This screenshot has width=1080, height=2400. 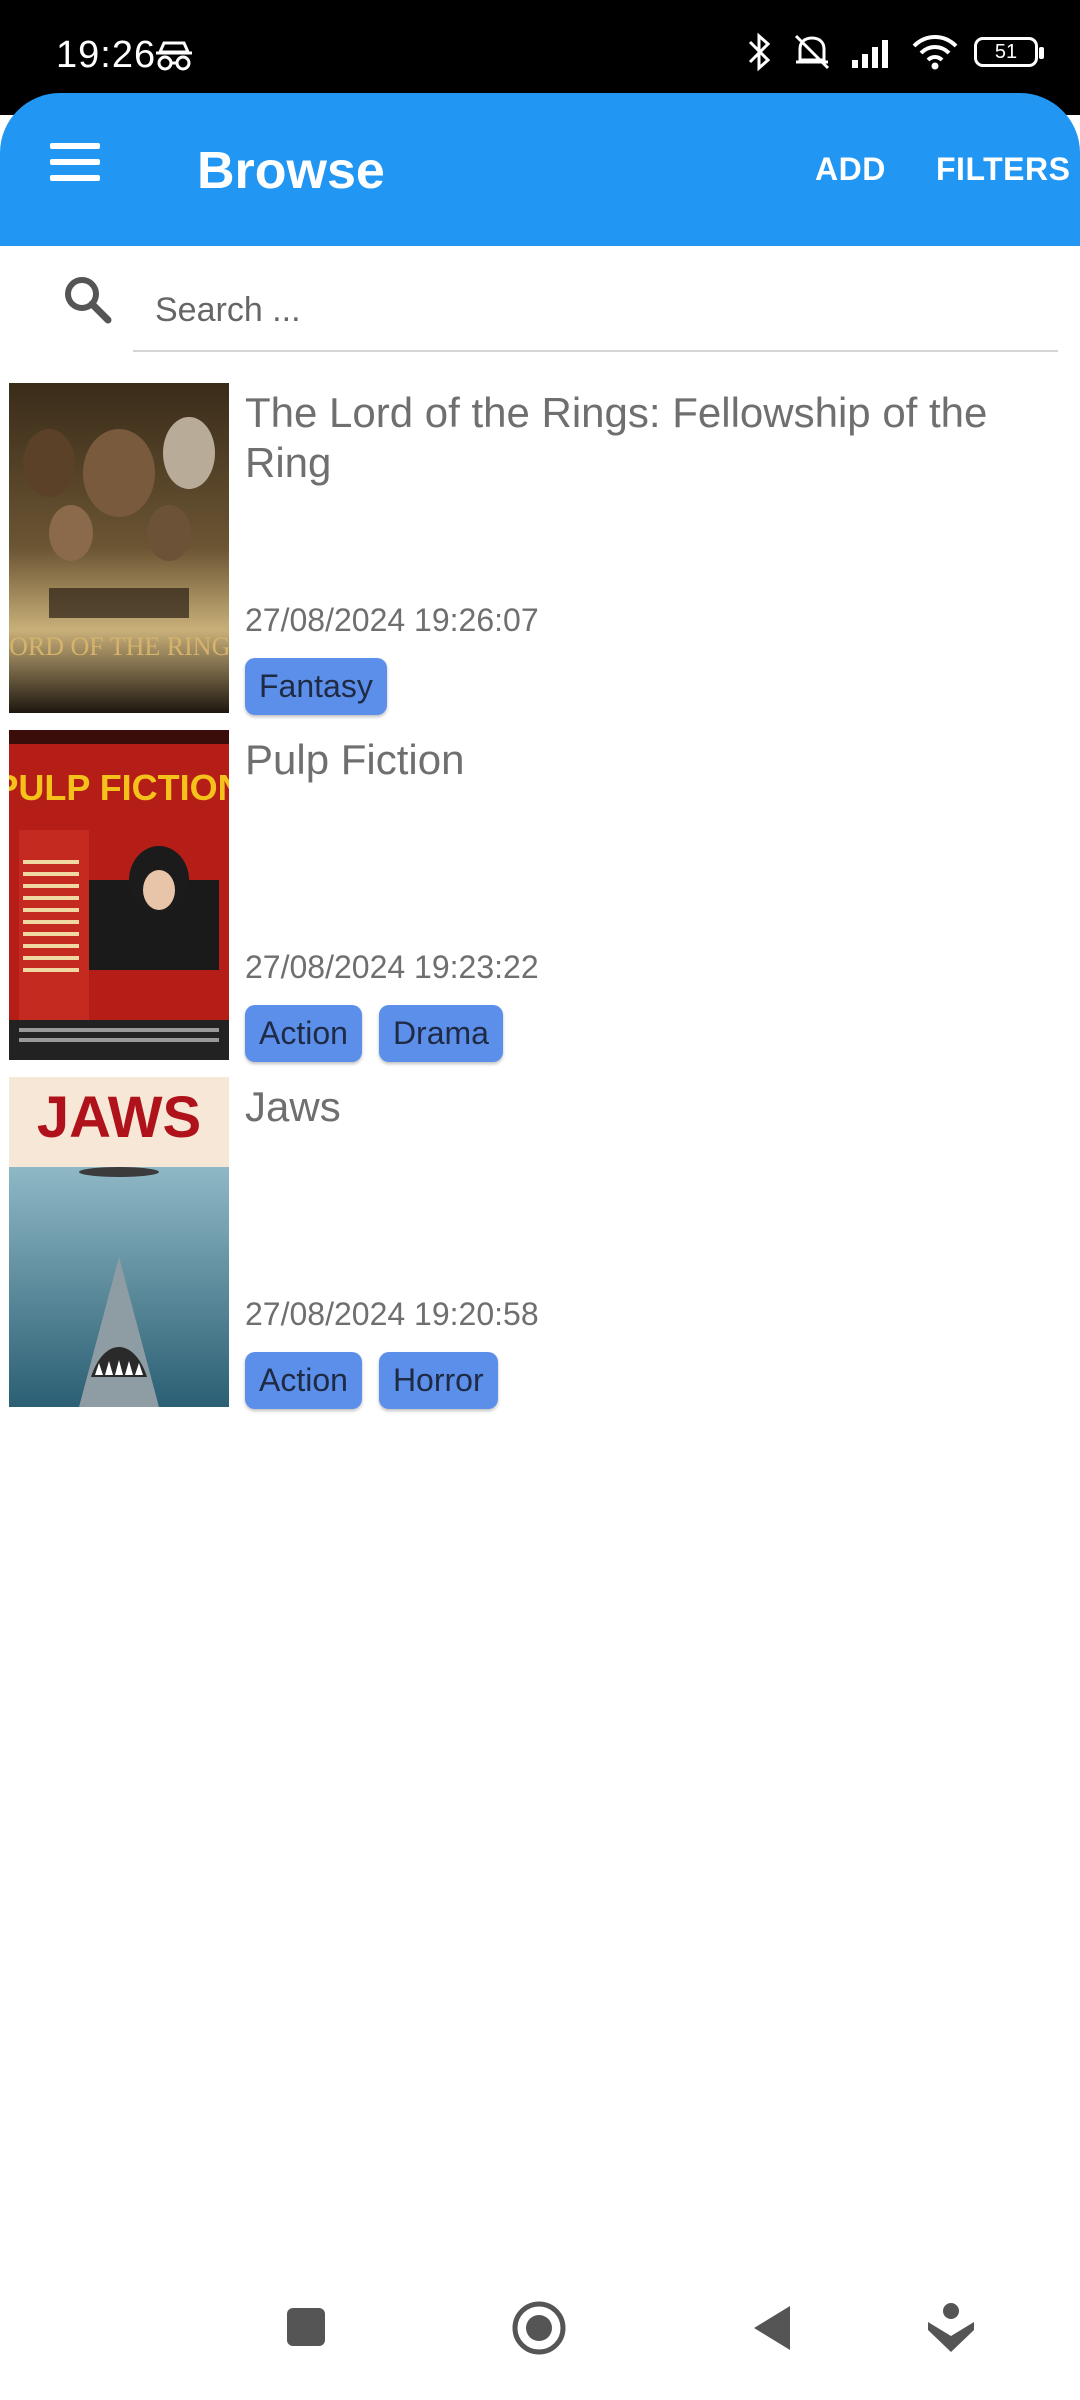 I want to click on system-nav-bar, so click(x=540, y=2330).